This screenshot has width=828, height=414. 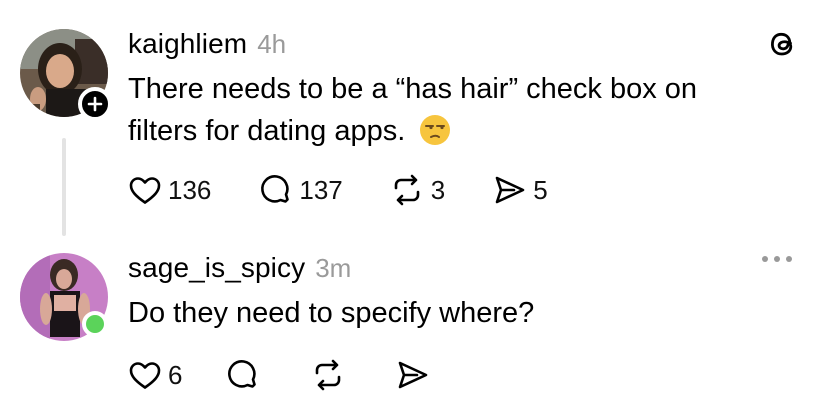 I want to click on timestamp: 3m, so click(x=333, y=268).